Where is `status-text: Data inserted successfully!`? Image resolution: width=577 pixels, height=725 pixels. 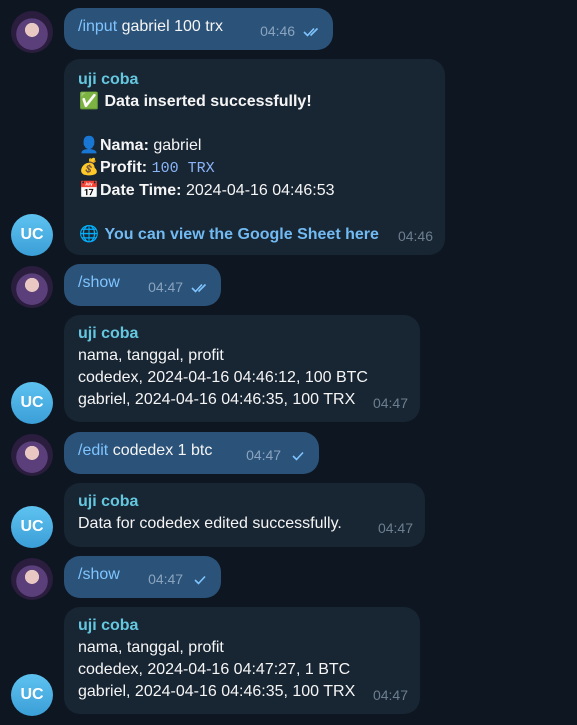 status-text: Data inserted successfully! is located at coordinates (208, 101).